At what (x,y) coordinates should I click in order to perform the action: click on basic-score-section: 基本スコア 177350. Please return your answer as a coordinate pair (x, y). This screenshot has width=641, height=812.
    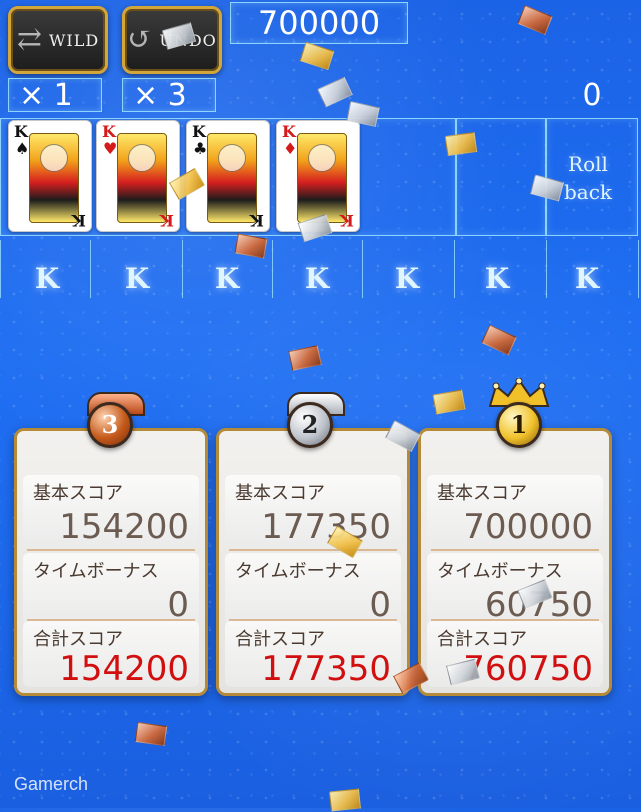
    Looking at the image, I should click on (313, 511).